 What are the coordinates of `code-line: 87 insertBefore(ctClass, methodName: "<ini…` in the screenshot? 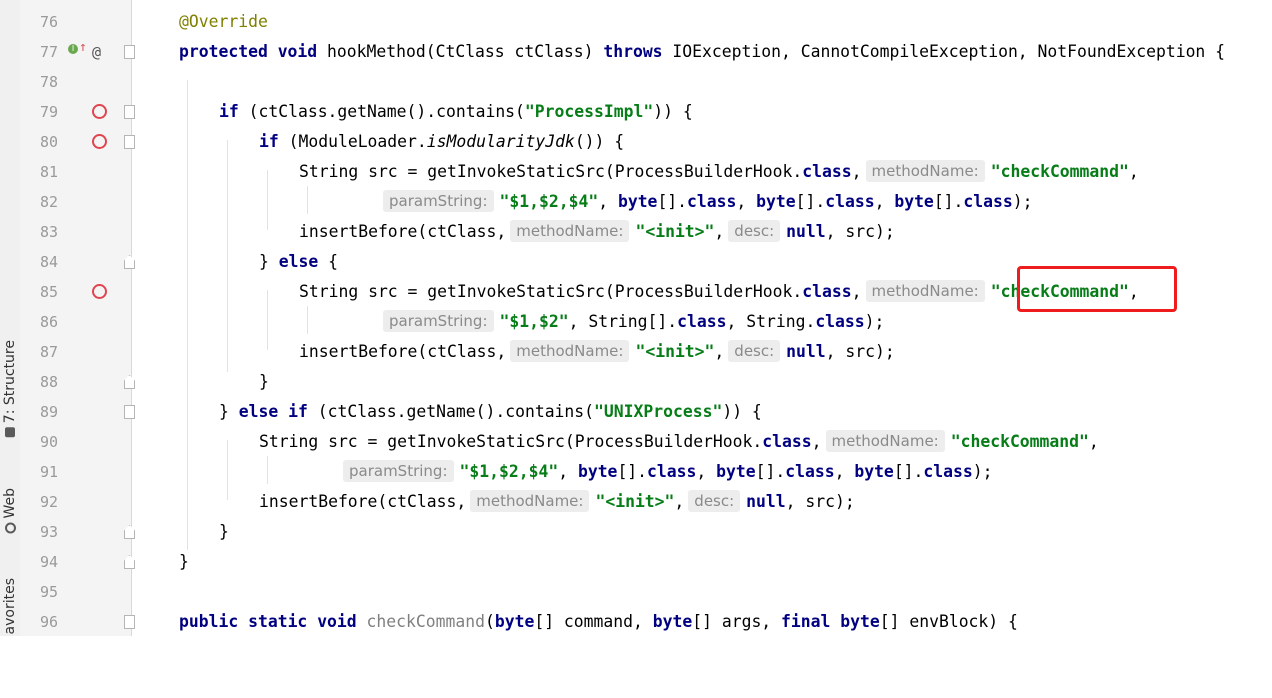 It's located at (646, 352).